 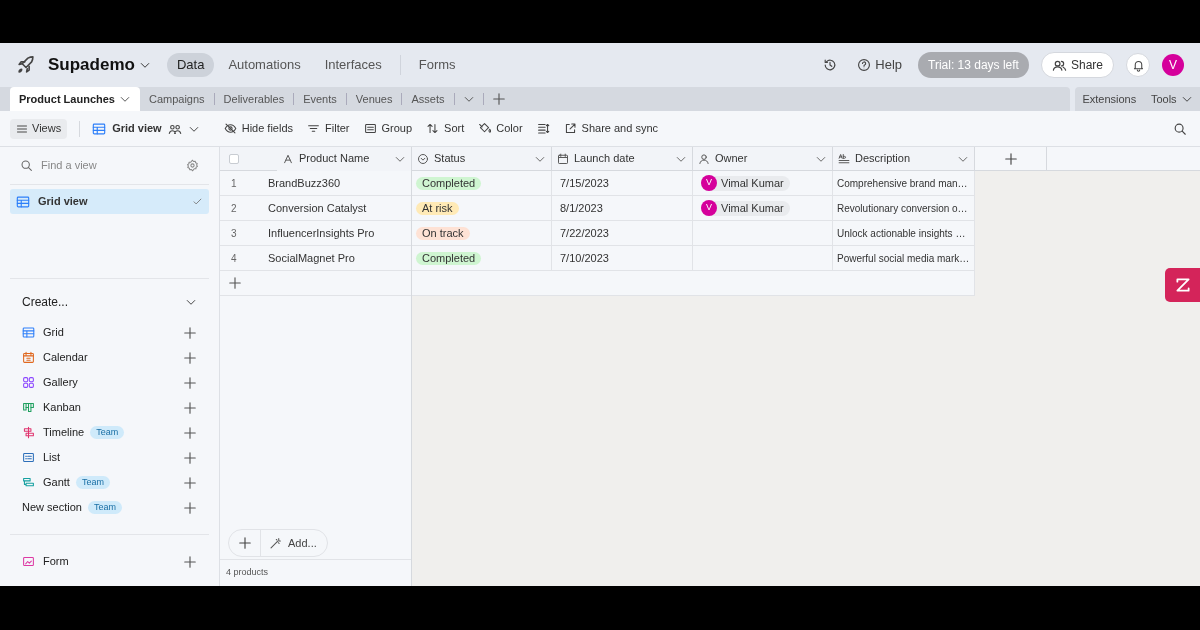 What do you see at coordinates (109, 201) in the screenshot?
I see `view-item: Grid view` at bounding box center [109, 201].